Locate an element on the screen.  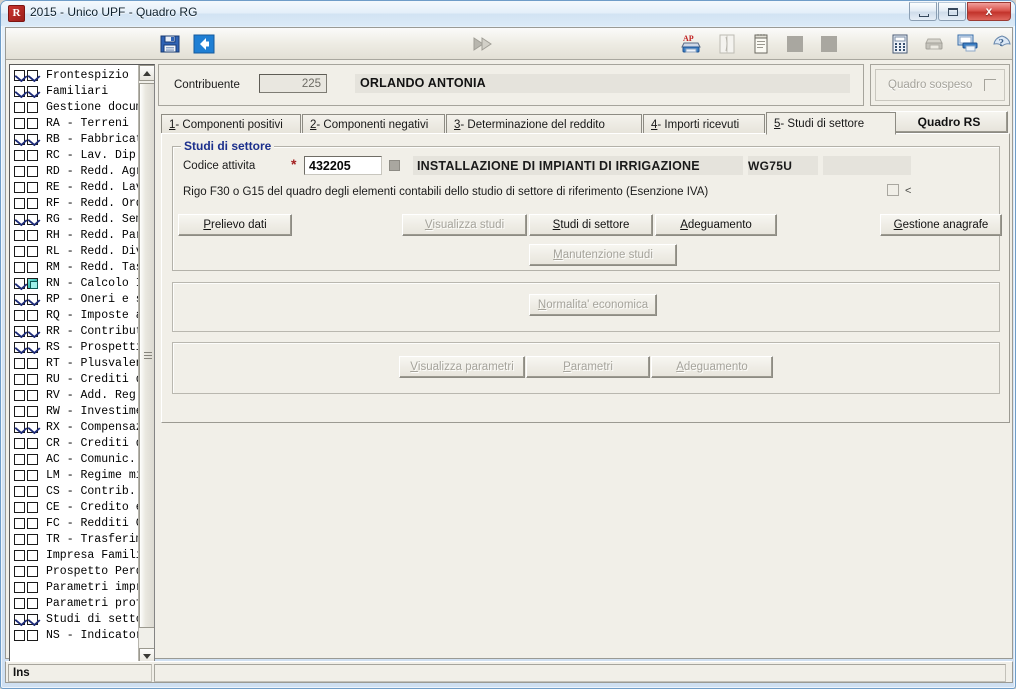
tree-row: RH - Redd. Partec. is located at coordinates (74, 235).